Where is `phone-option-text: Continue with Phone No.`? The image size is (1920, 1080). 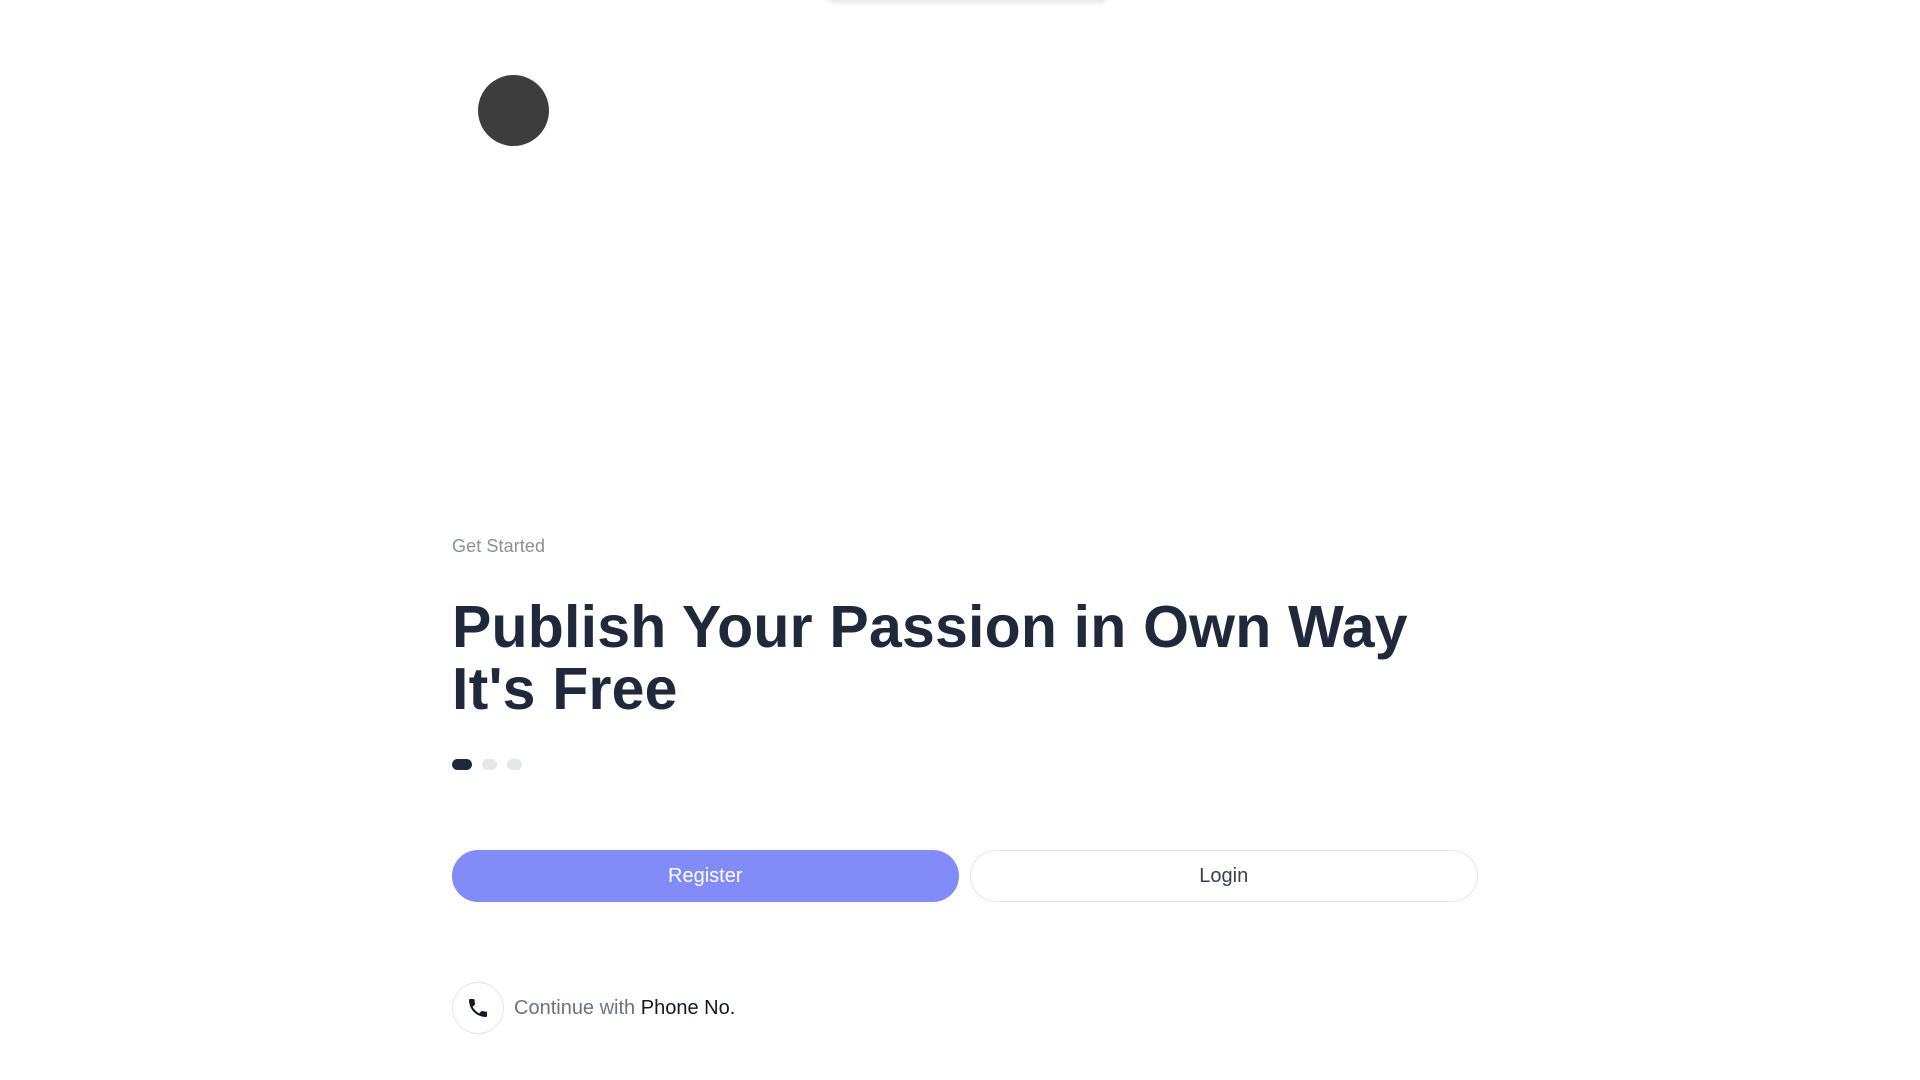
phone-option-text: Continue with Phone No. is located at coordinates (624, 1008).